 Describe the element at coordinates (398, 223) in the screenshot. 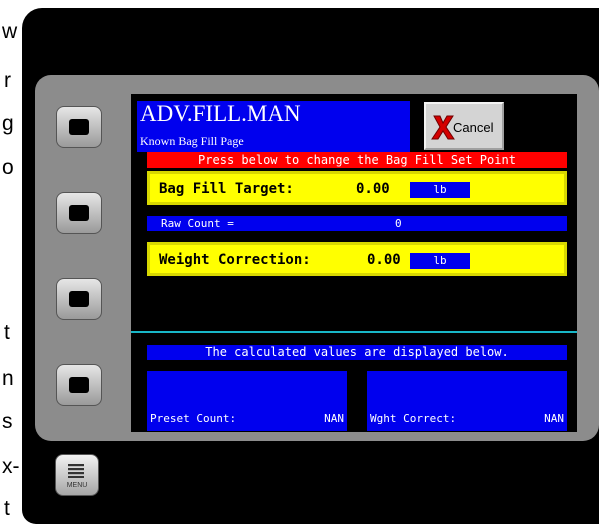

I see `raw-count-value: 0` at that location.